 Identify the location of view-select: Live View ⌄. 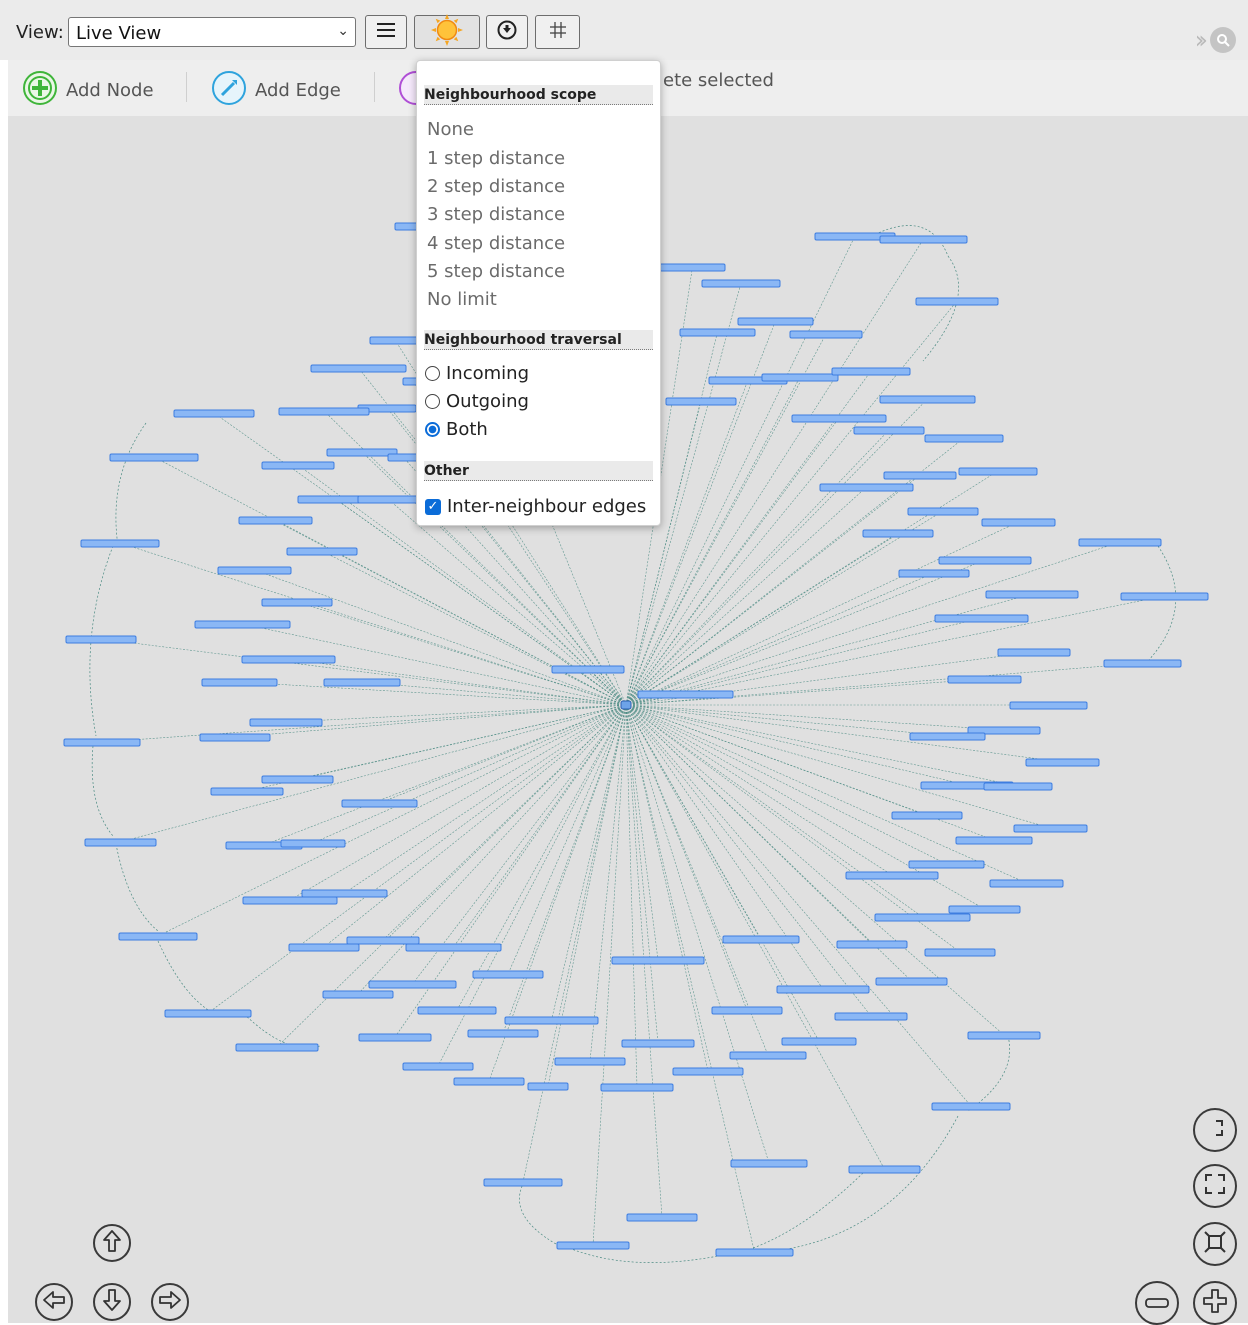
(212, 32).